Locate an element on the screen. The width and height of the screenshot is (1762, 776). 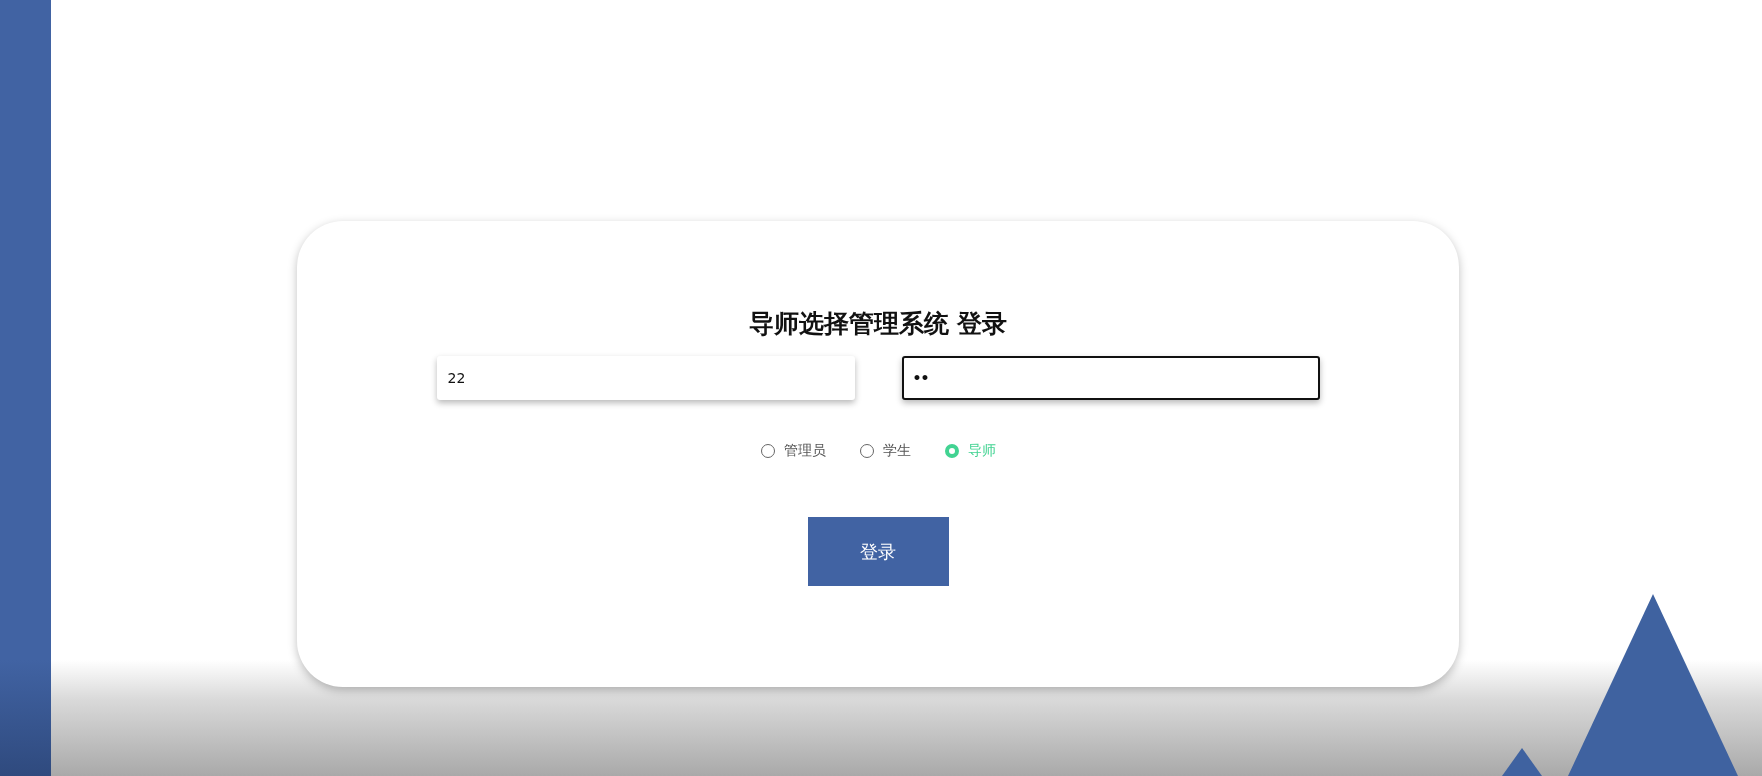
role-radio-option: 学生 is located at coordinates (885, 451).